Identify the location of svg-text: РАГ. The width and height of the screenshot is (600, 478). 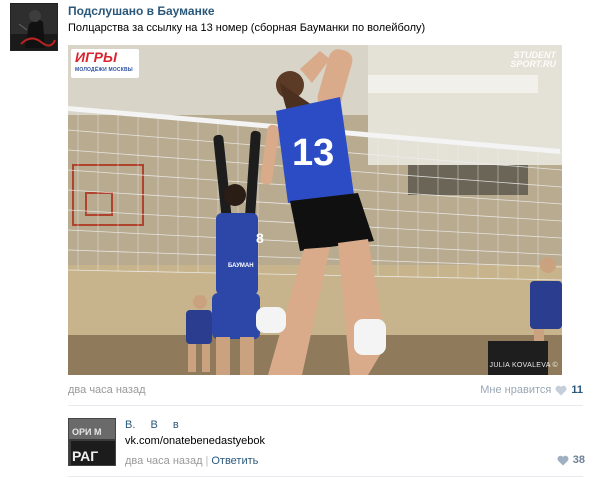
(85, 456).